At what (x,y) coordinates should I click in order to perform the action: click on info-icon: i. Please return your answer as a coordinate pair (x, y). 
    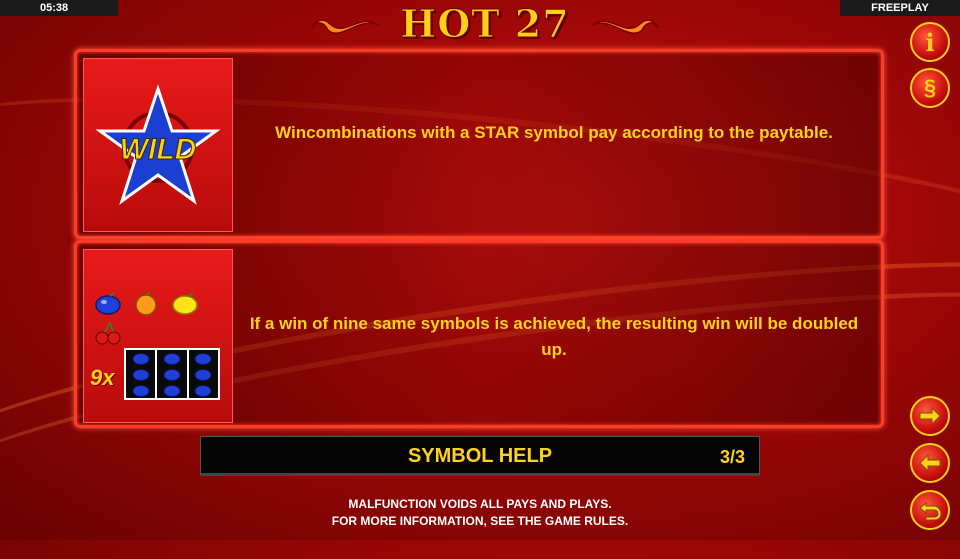
    Looking at the image, I should click on (930, 42).